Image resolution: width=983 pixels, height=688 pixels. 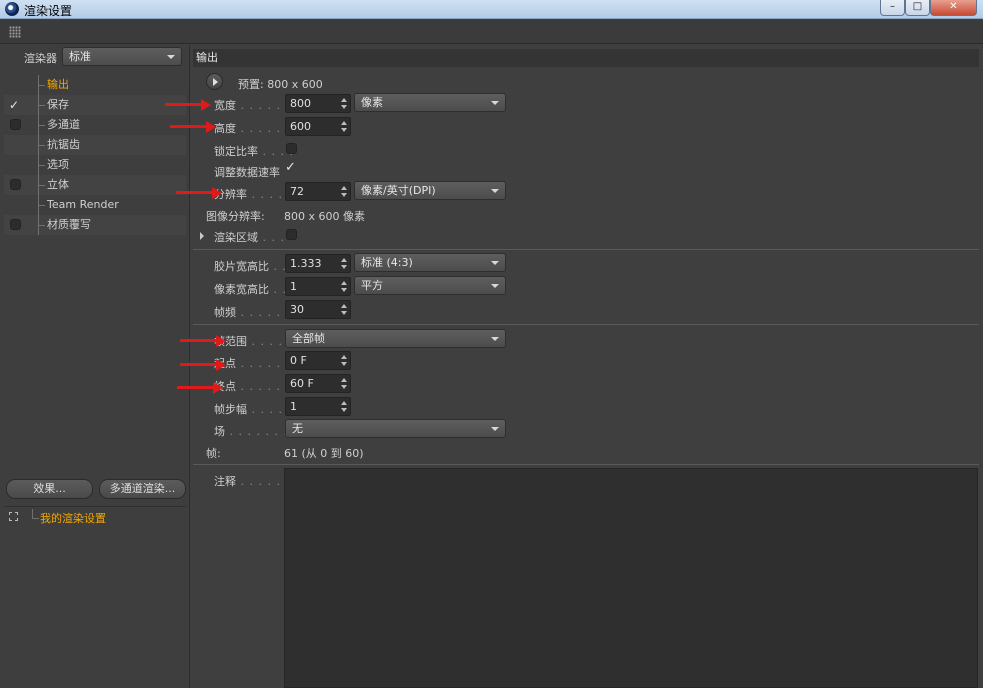 I want to click on film-aspect-label: 胶片宽高比 . ., so click(x=250, y=266).